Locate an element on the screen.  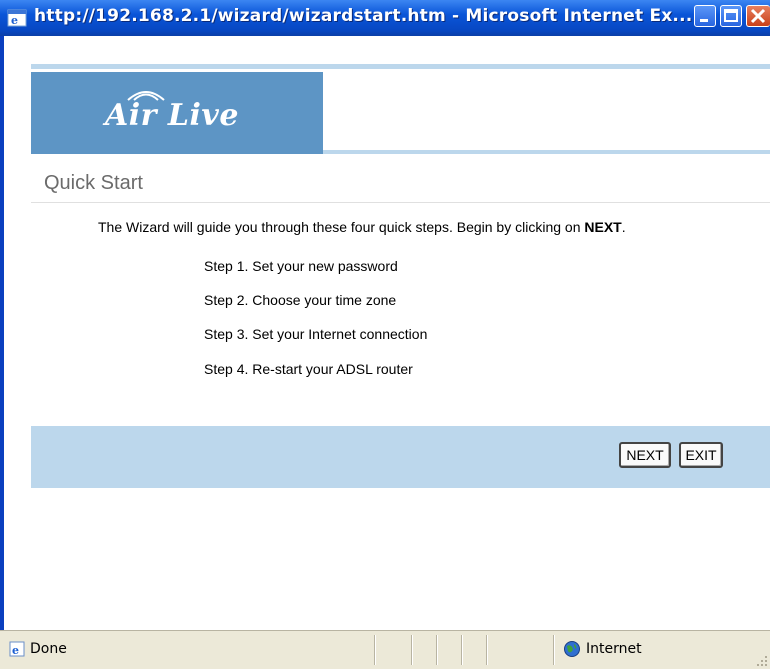
minimize-button is located at coordinates (705, 16).